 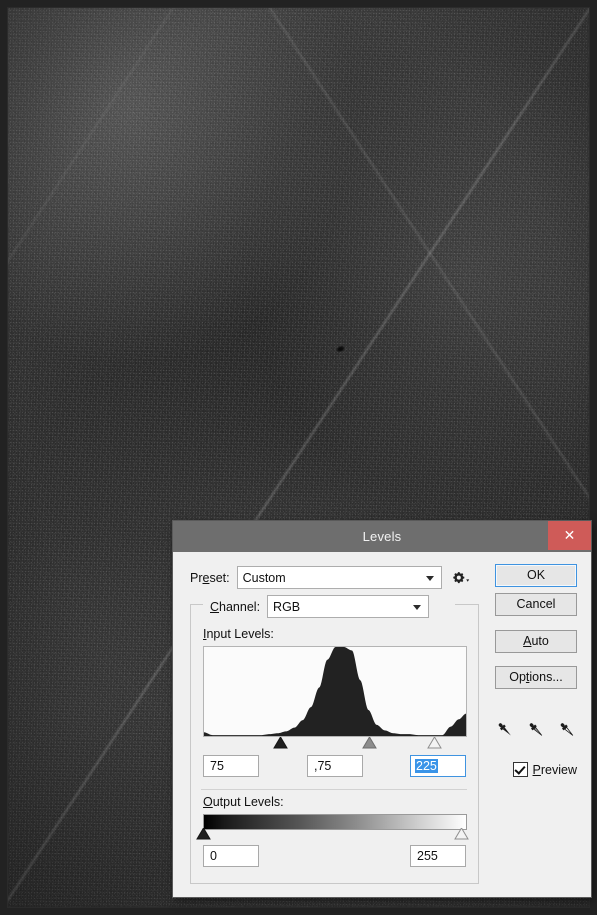 I want to click on preview-checkbox-row: Preview, so click(x=544, y=769).